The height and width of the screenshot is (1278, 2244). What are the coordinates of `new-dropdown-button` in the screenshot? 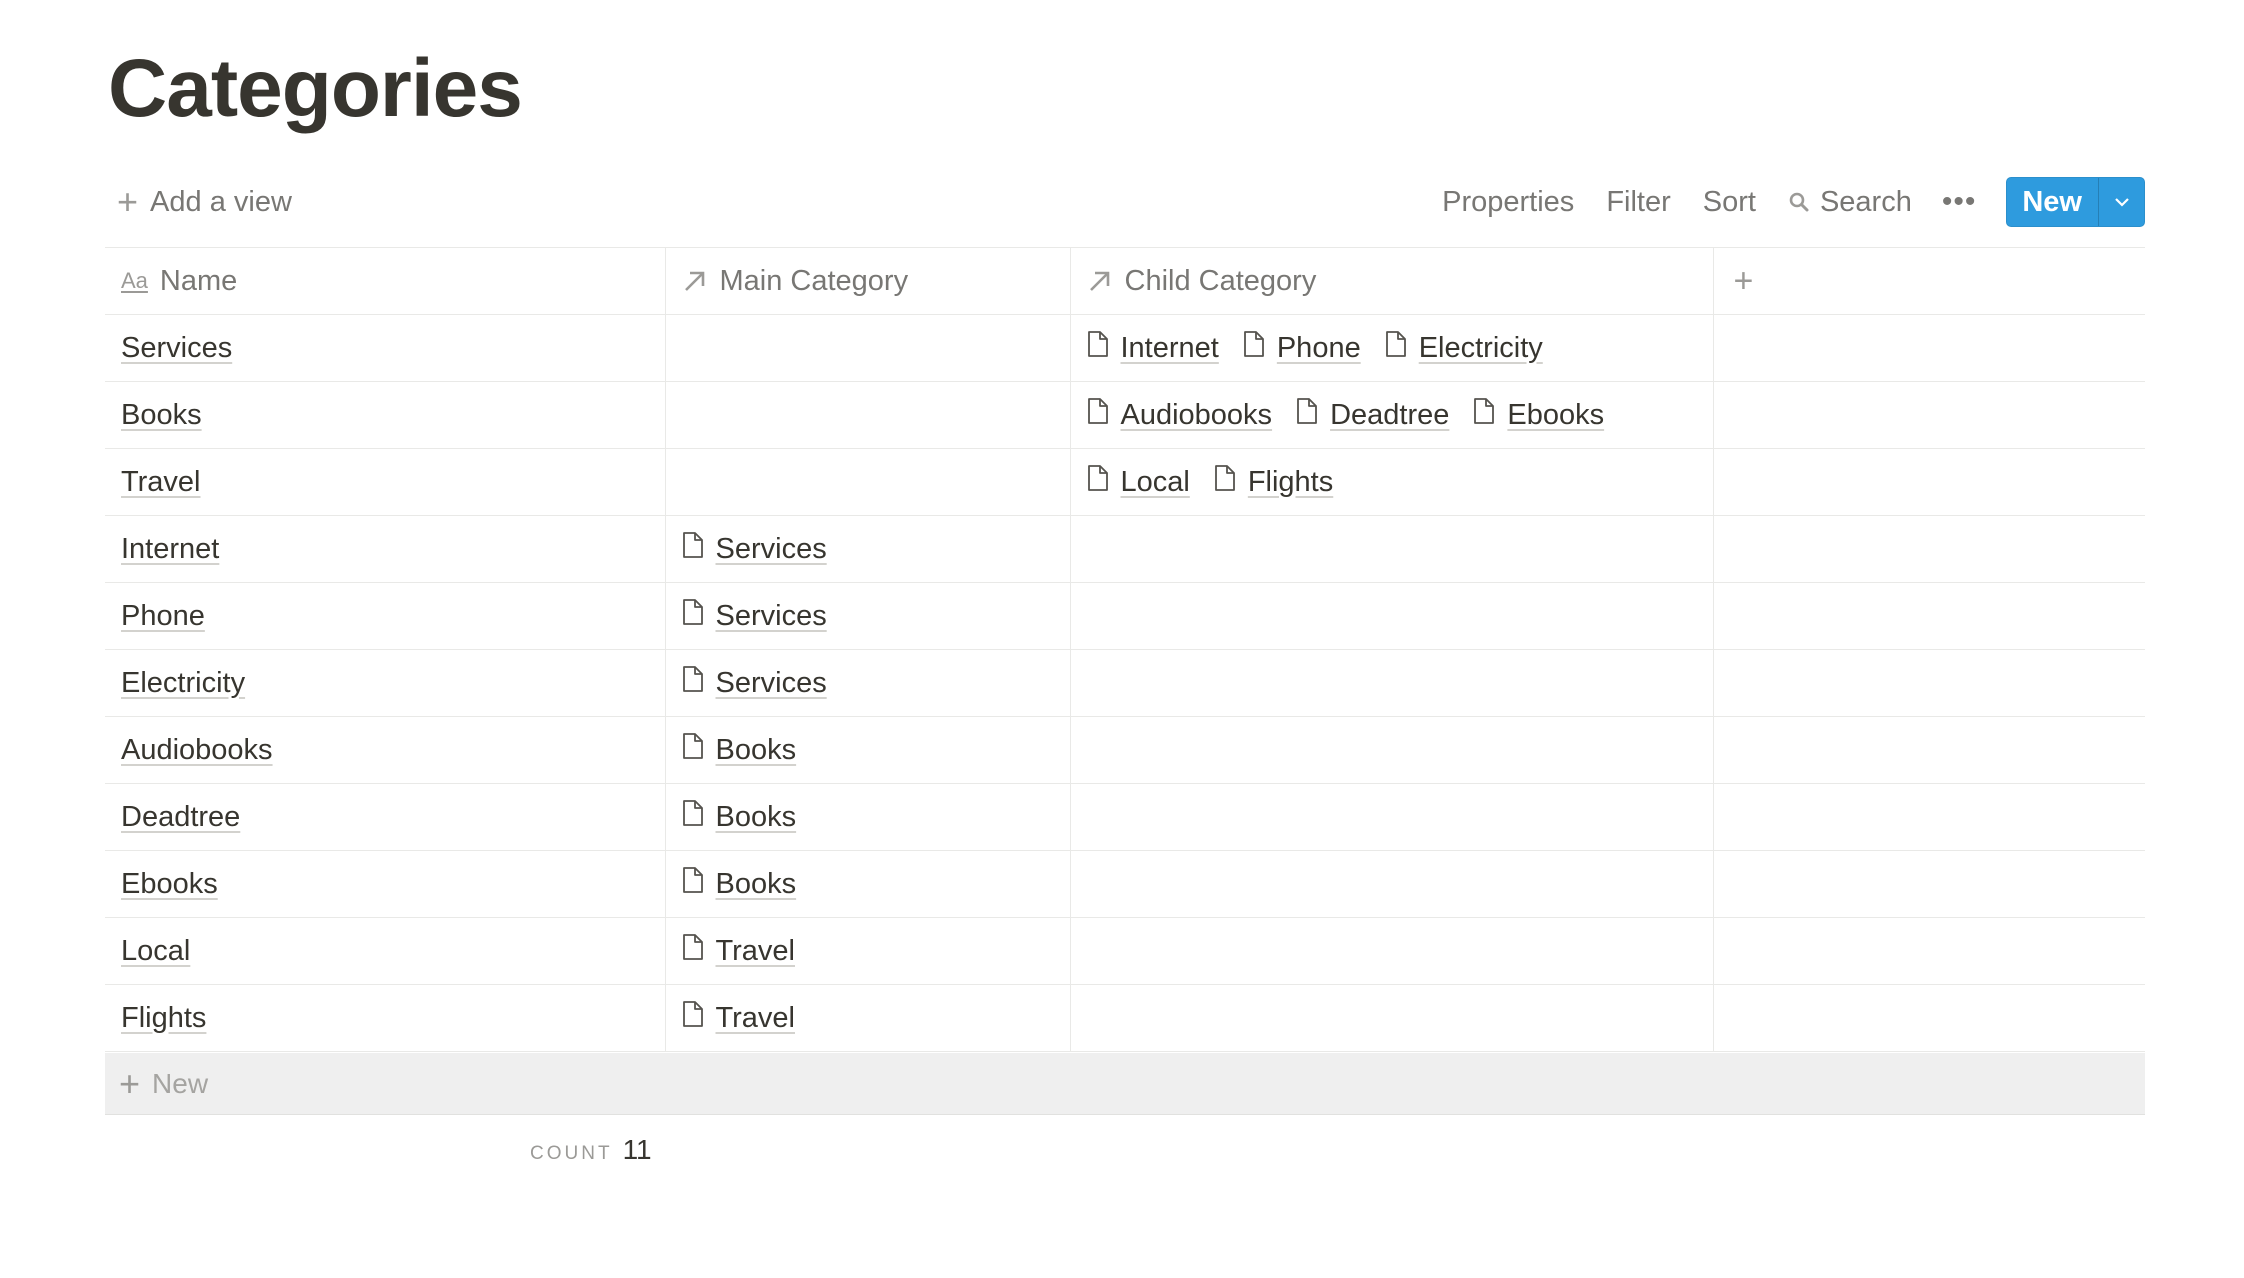 It's located at (2121, 202).